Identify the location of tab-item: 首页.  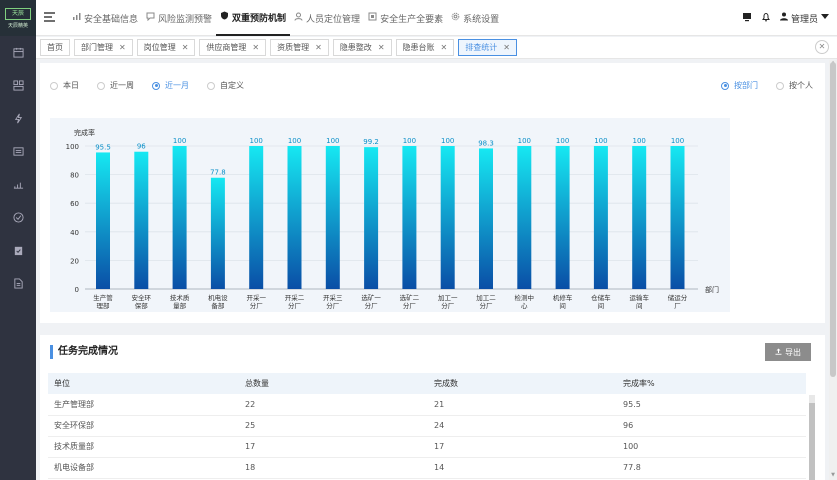
(55, 47).